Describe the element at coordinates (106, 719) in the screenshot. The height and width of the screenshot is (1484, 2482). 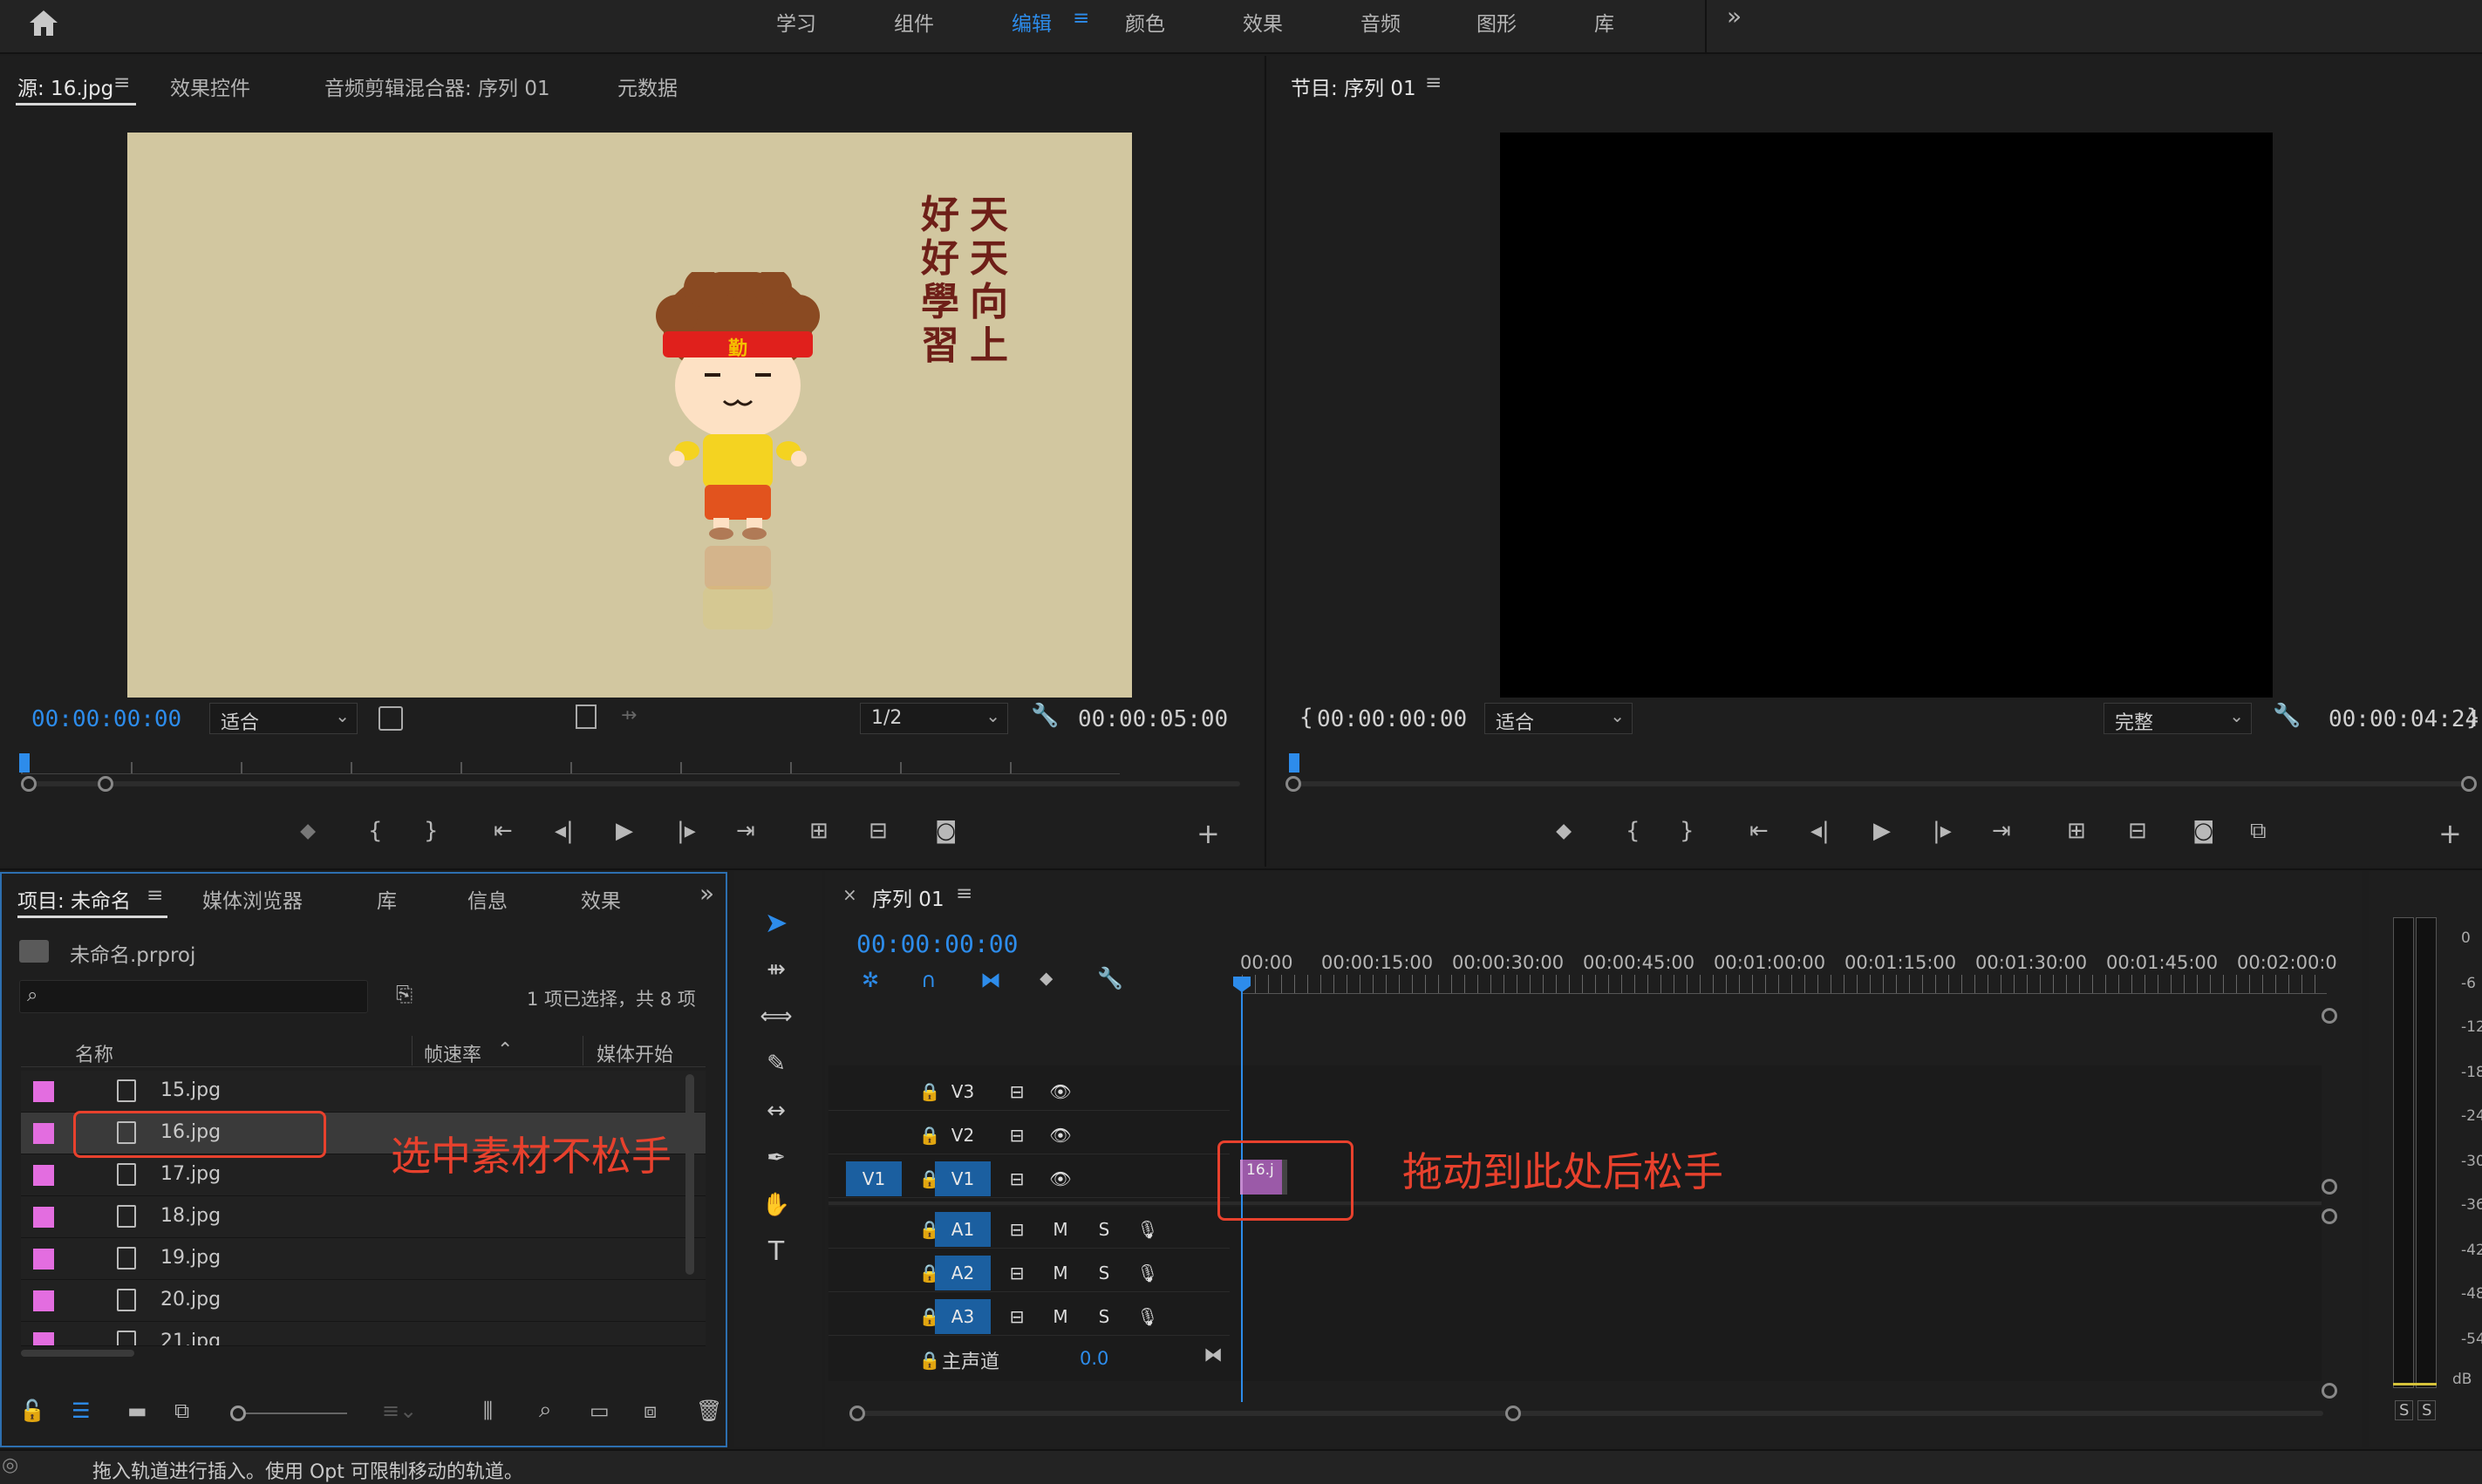
I see `source-timecode: 00:00:00:00` at that location.